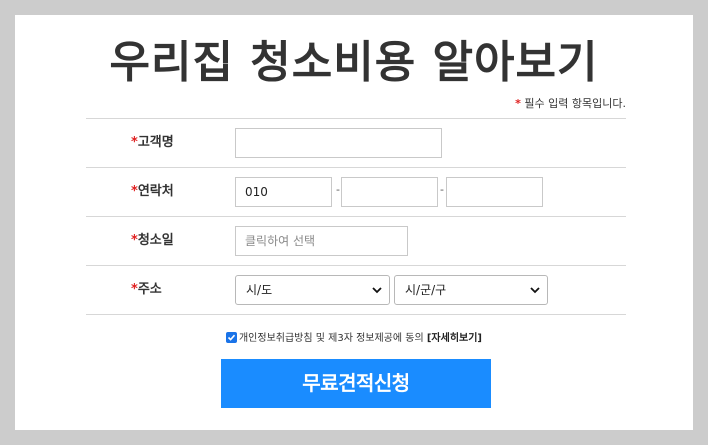  I want to click on city-select: 시/도, so click(312, 290).